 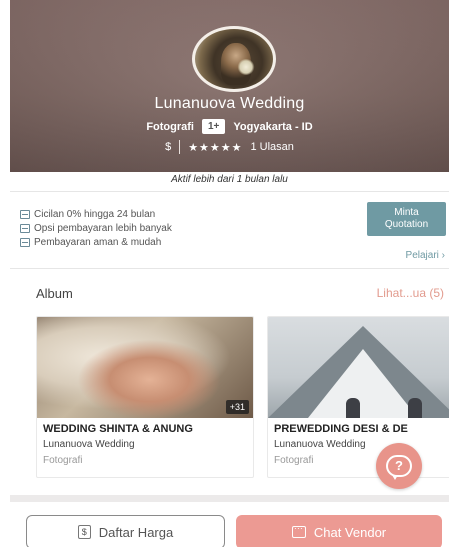 I want to click on album-cover-photo, so click(x=358, y=367).